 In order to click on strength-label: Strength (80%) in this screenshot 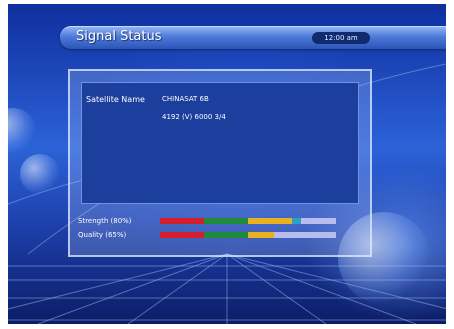, I will do `click(105, 221)`.